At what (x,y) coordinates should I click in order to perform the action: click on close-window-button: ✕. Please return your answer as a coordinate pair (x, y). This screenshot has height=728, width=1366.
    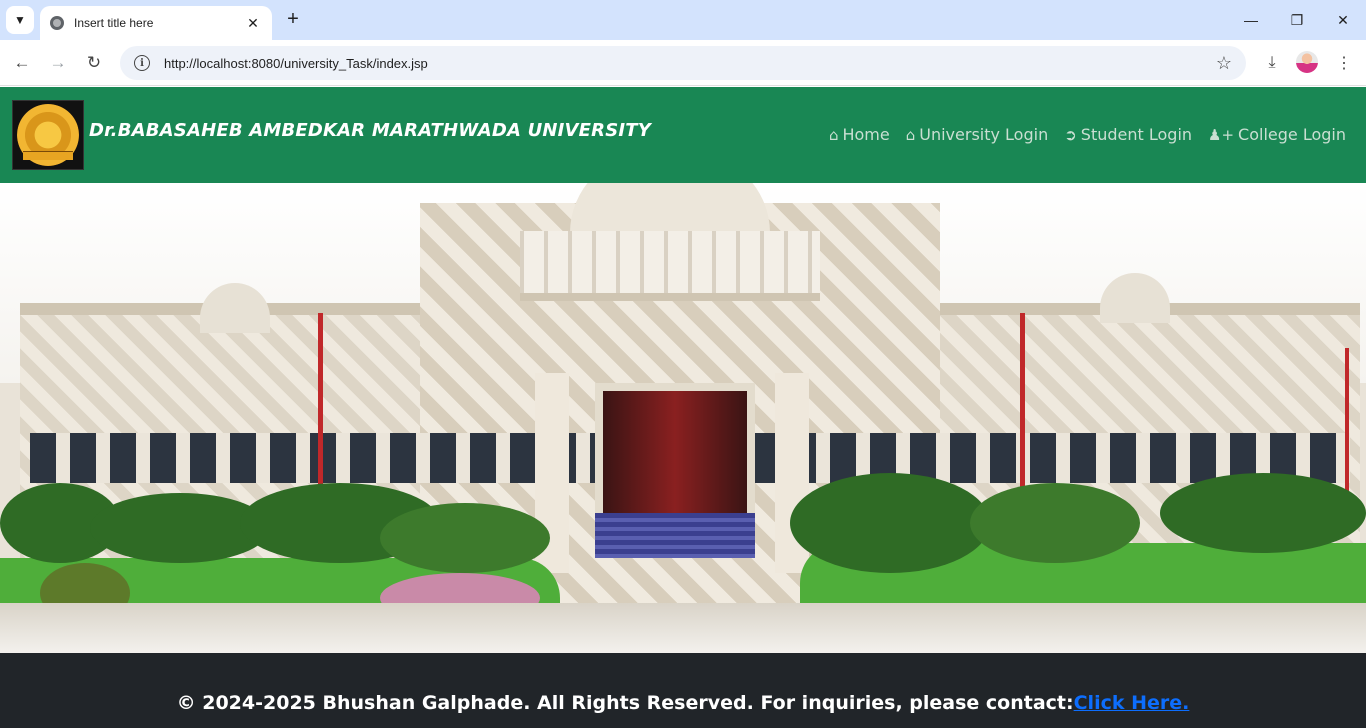
    Looking at the image, I should click on (1343, 20).